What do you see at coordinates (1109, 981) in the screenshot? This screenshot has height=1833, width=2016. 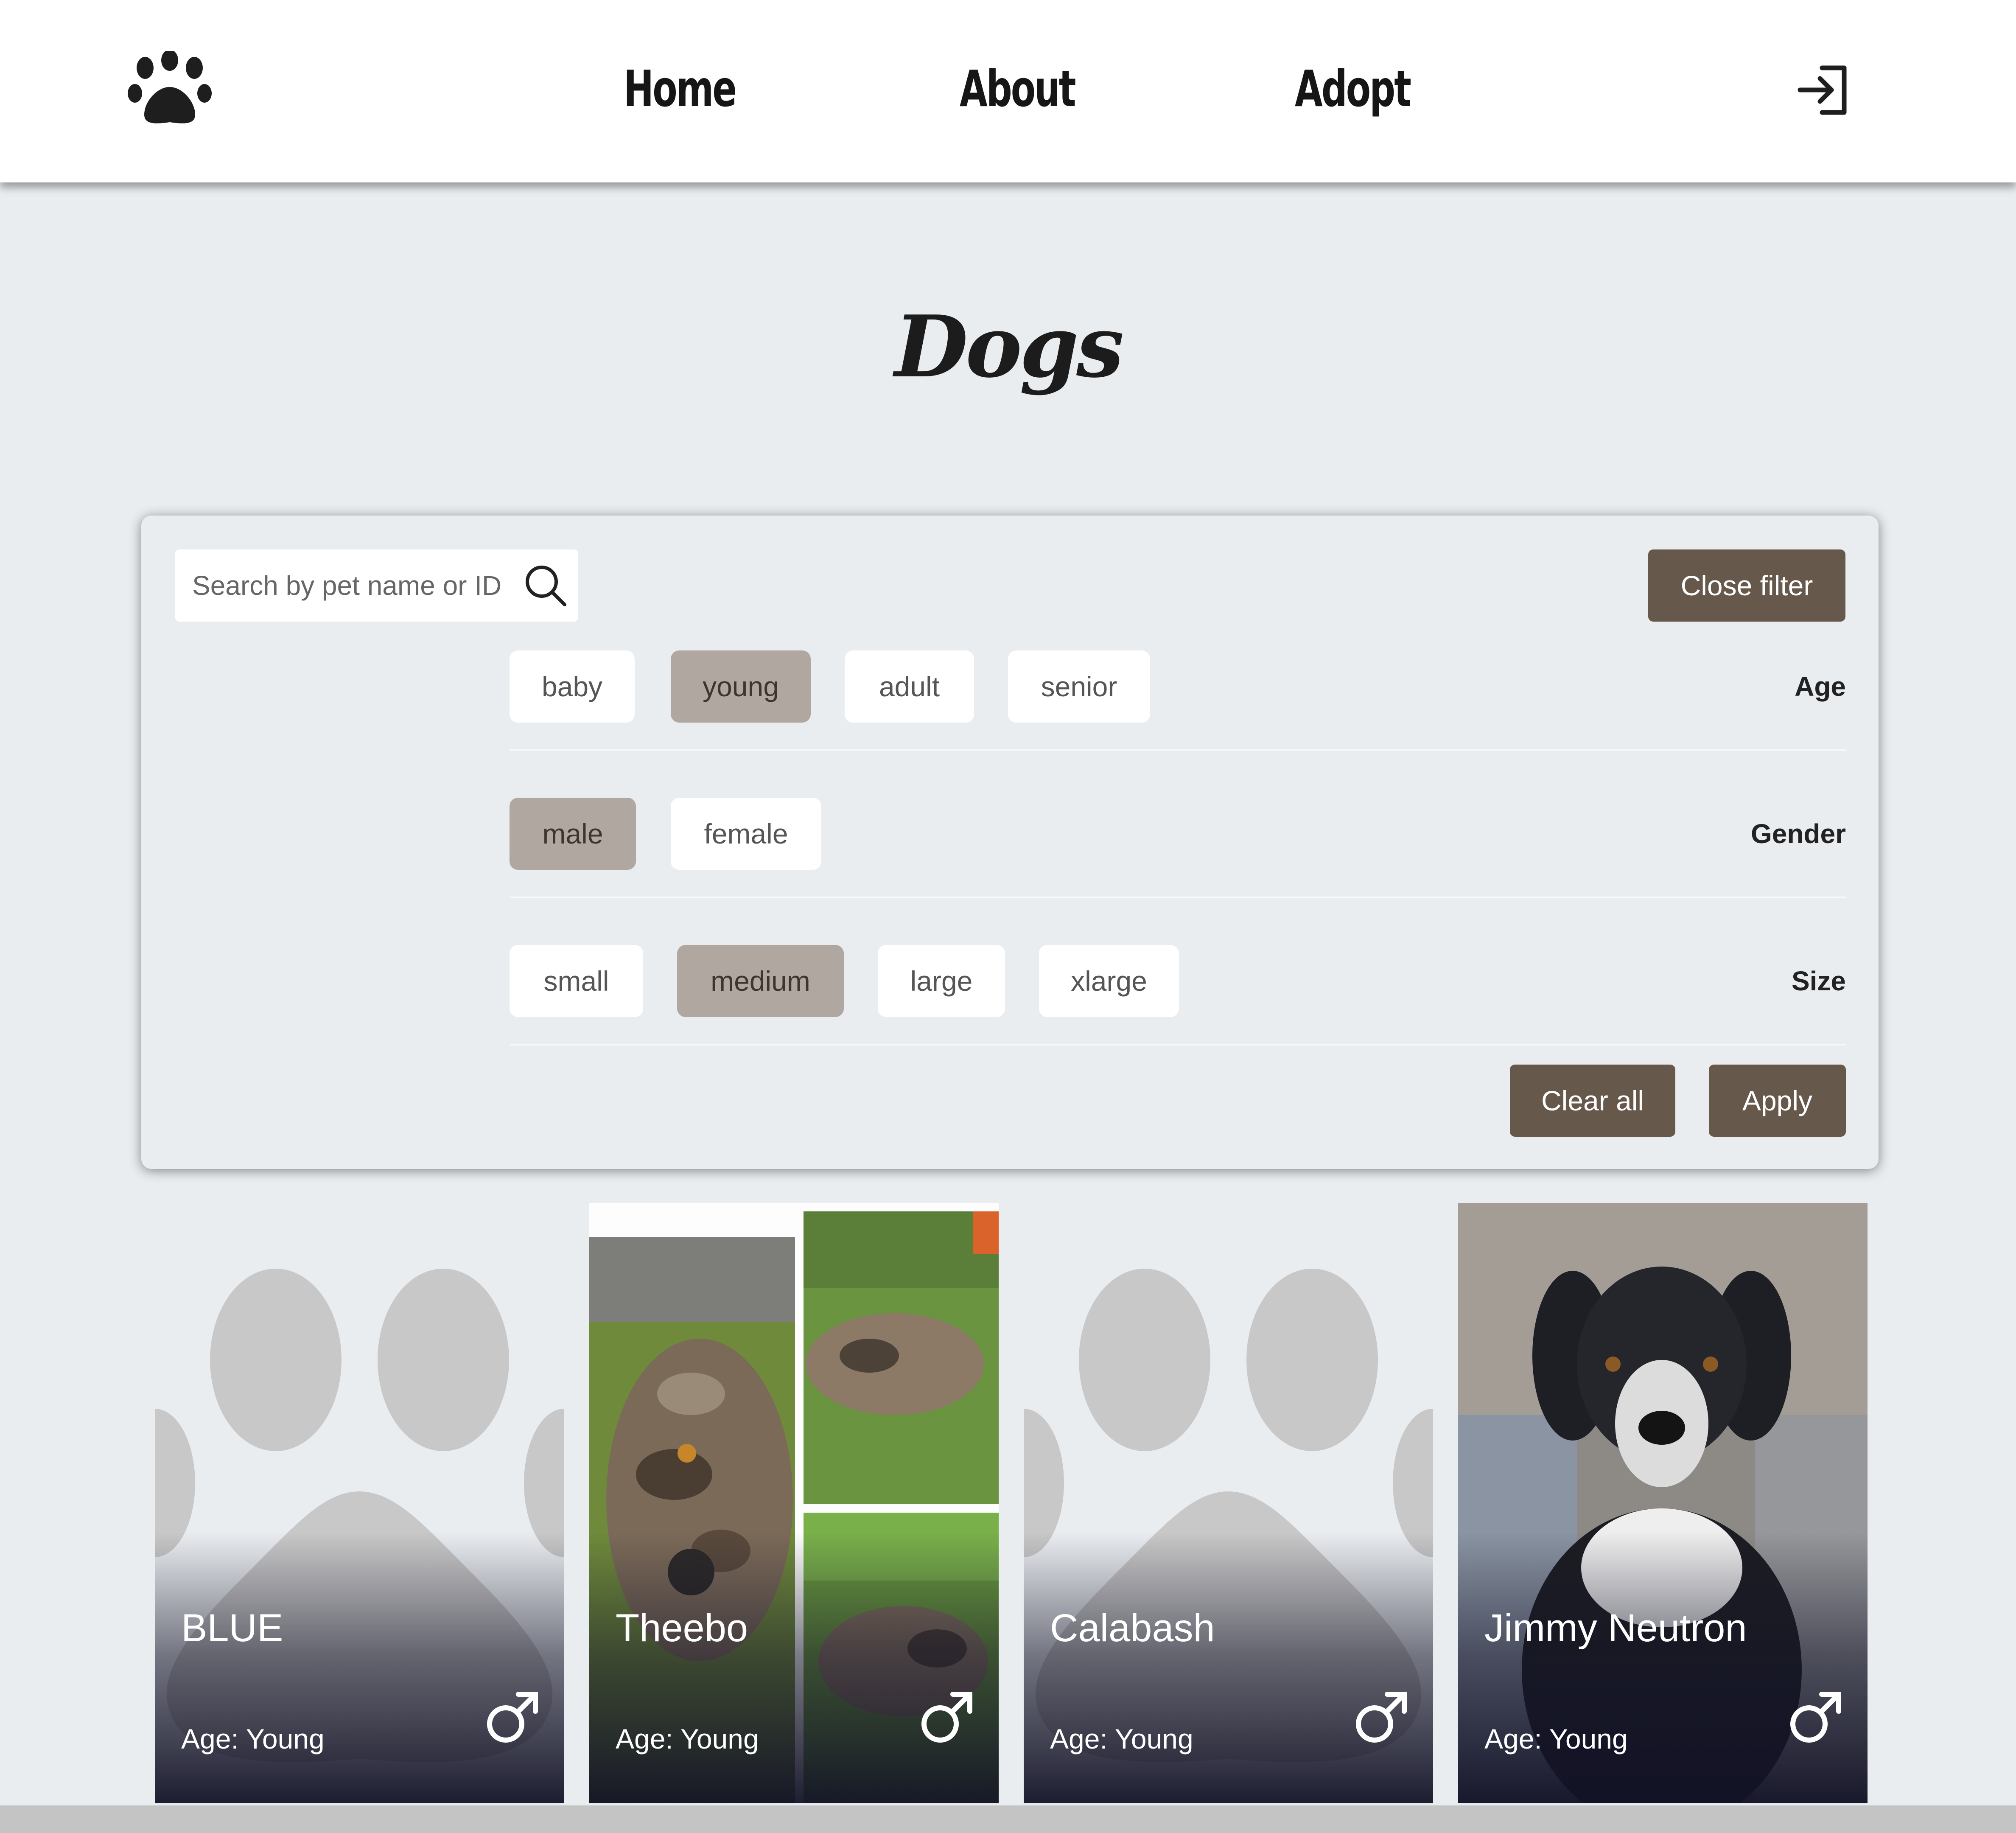 I see `size-chip-xlarge: xlarge` at bounding box center [1109, 981].